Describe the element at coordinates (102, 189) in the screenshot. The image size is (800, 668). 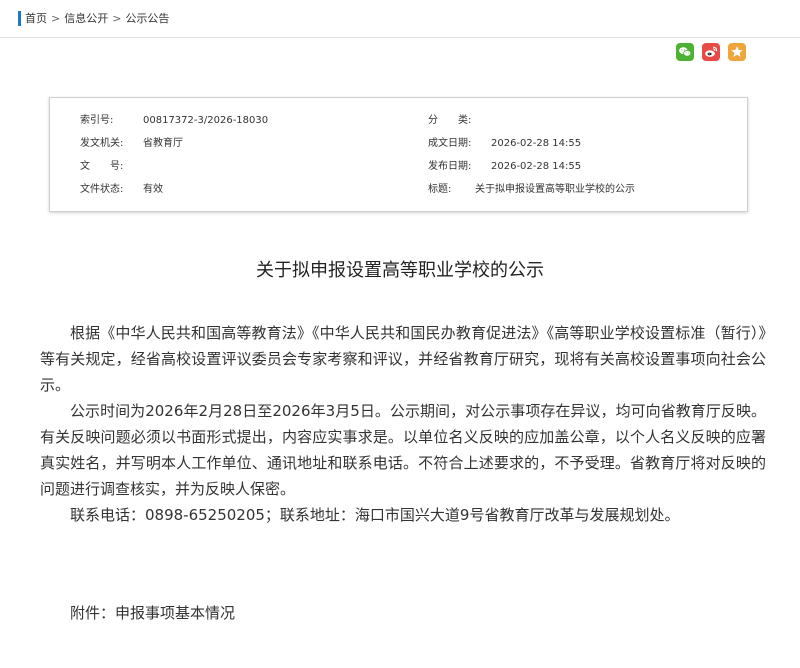
I see `status-label: 文件状态:` at that location.